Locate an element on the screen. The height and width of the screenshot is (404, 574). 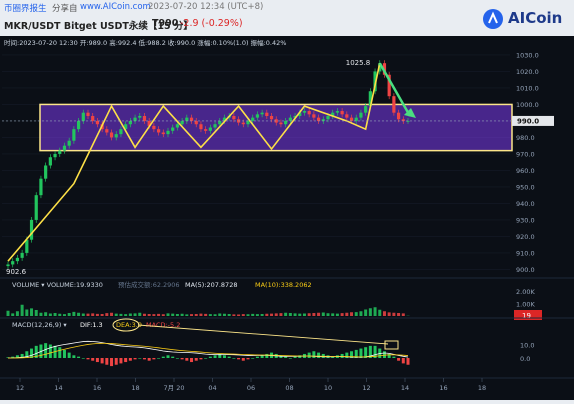
share-url: www.AICoin.com is located at coordinates (115, 7).